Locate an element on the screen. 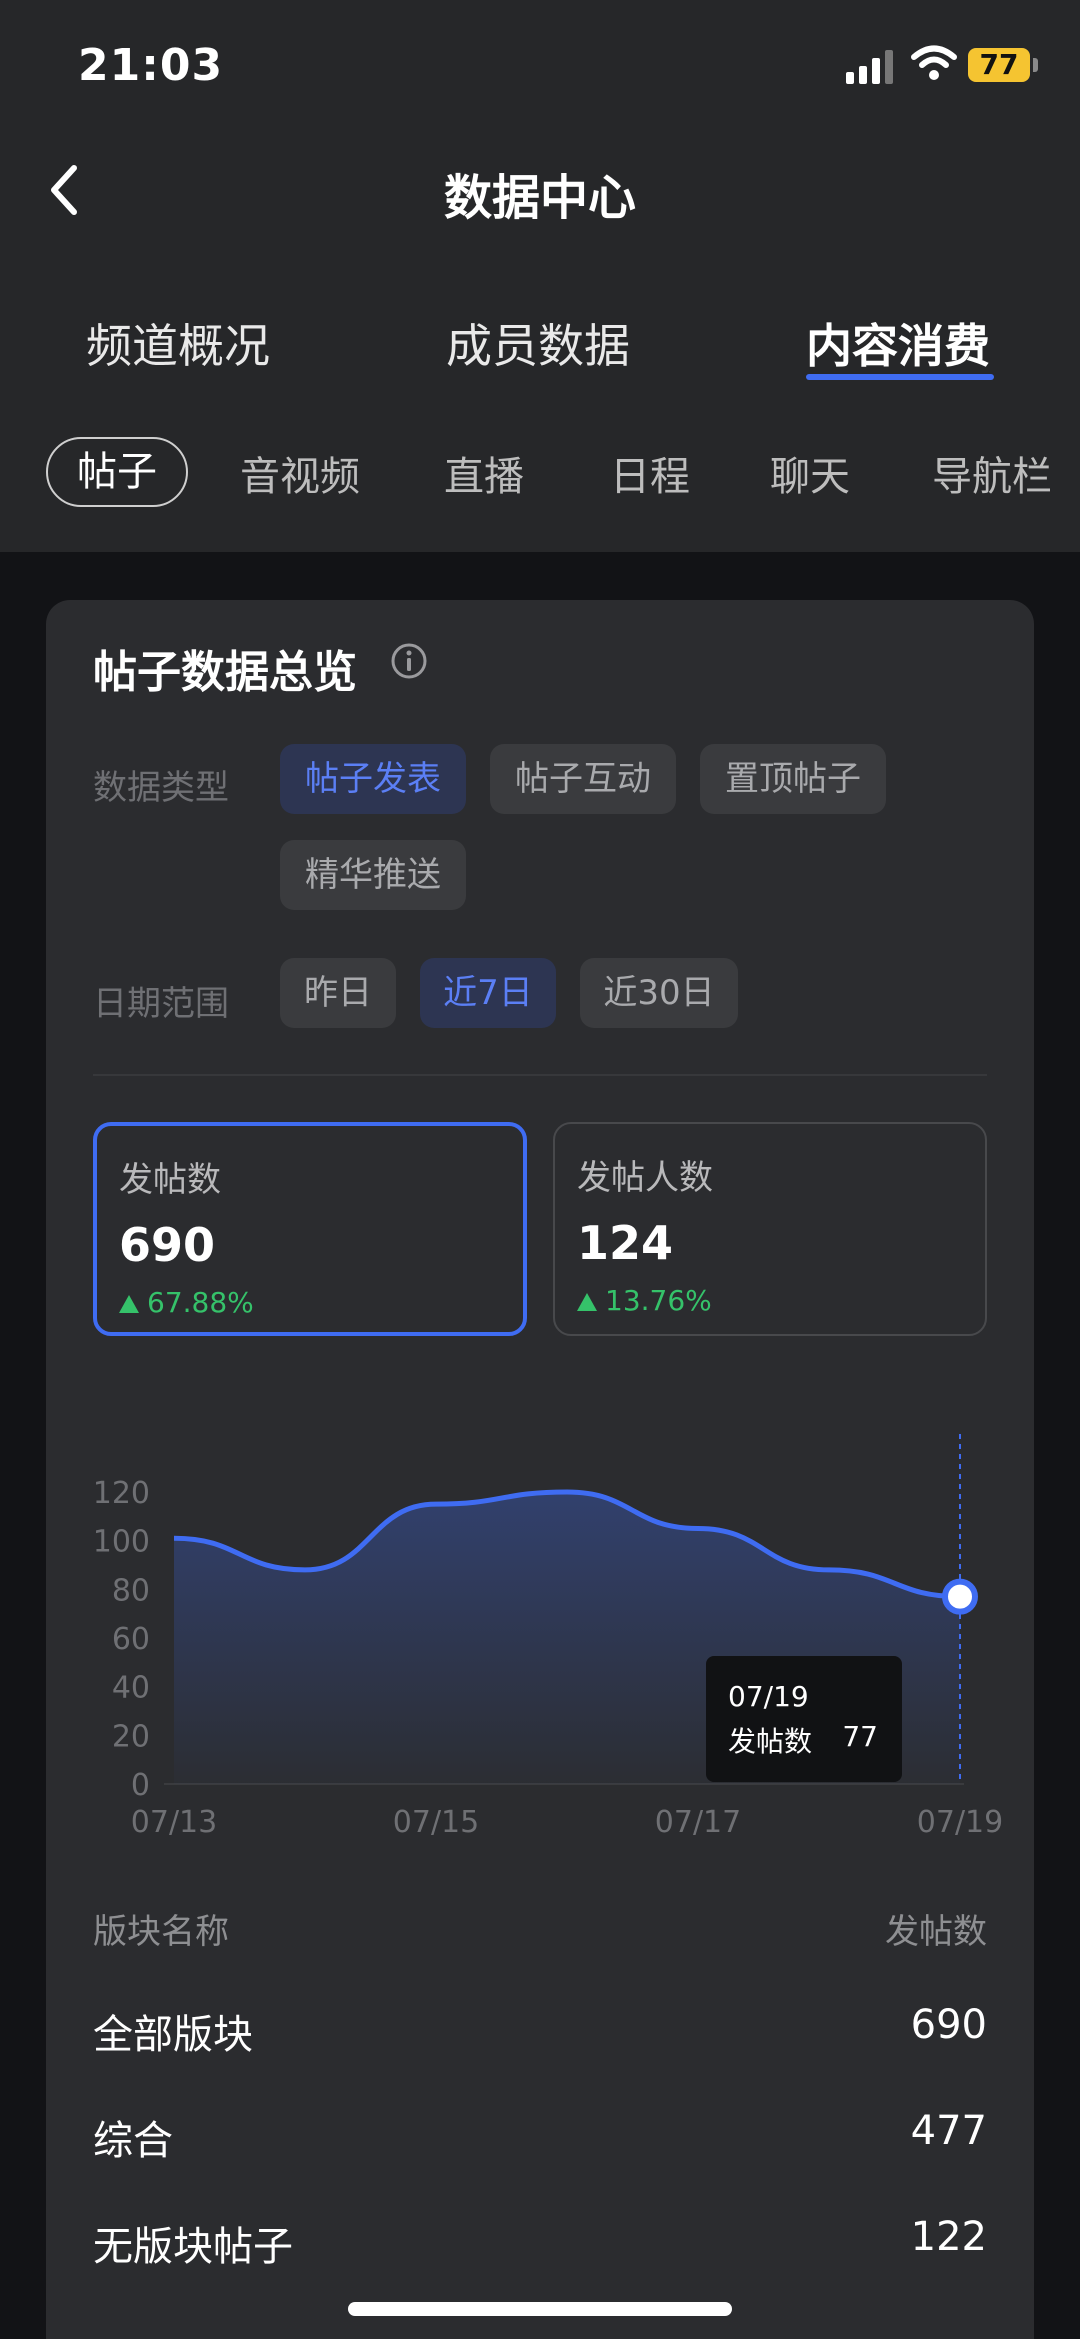 This screenshot has height=2339, width=1080. y-tick-label: 20 is located at coordinates (131, 1736).